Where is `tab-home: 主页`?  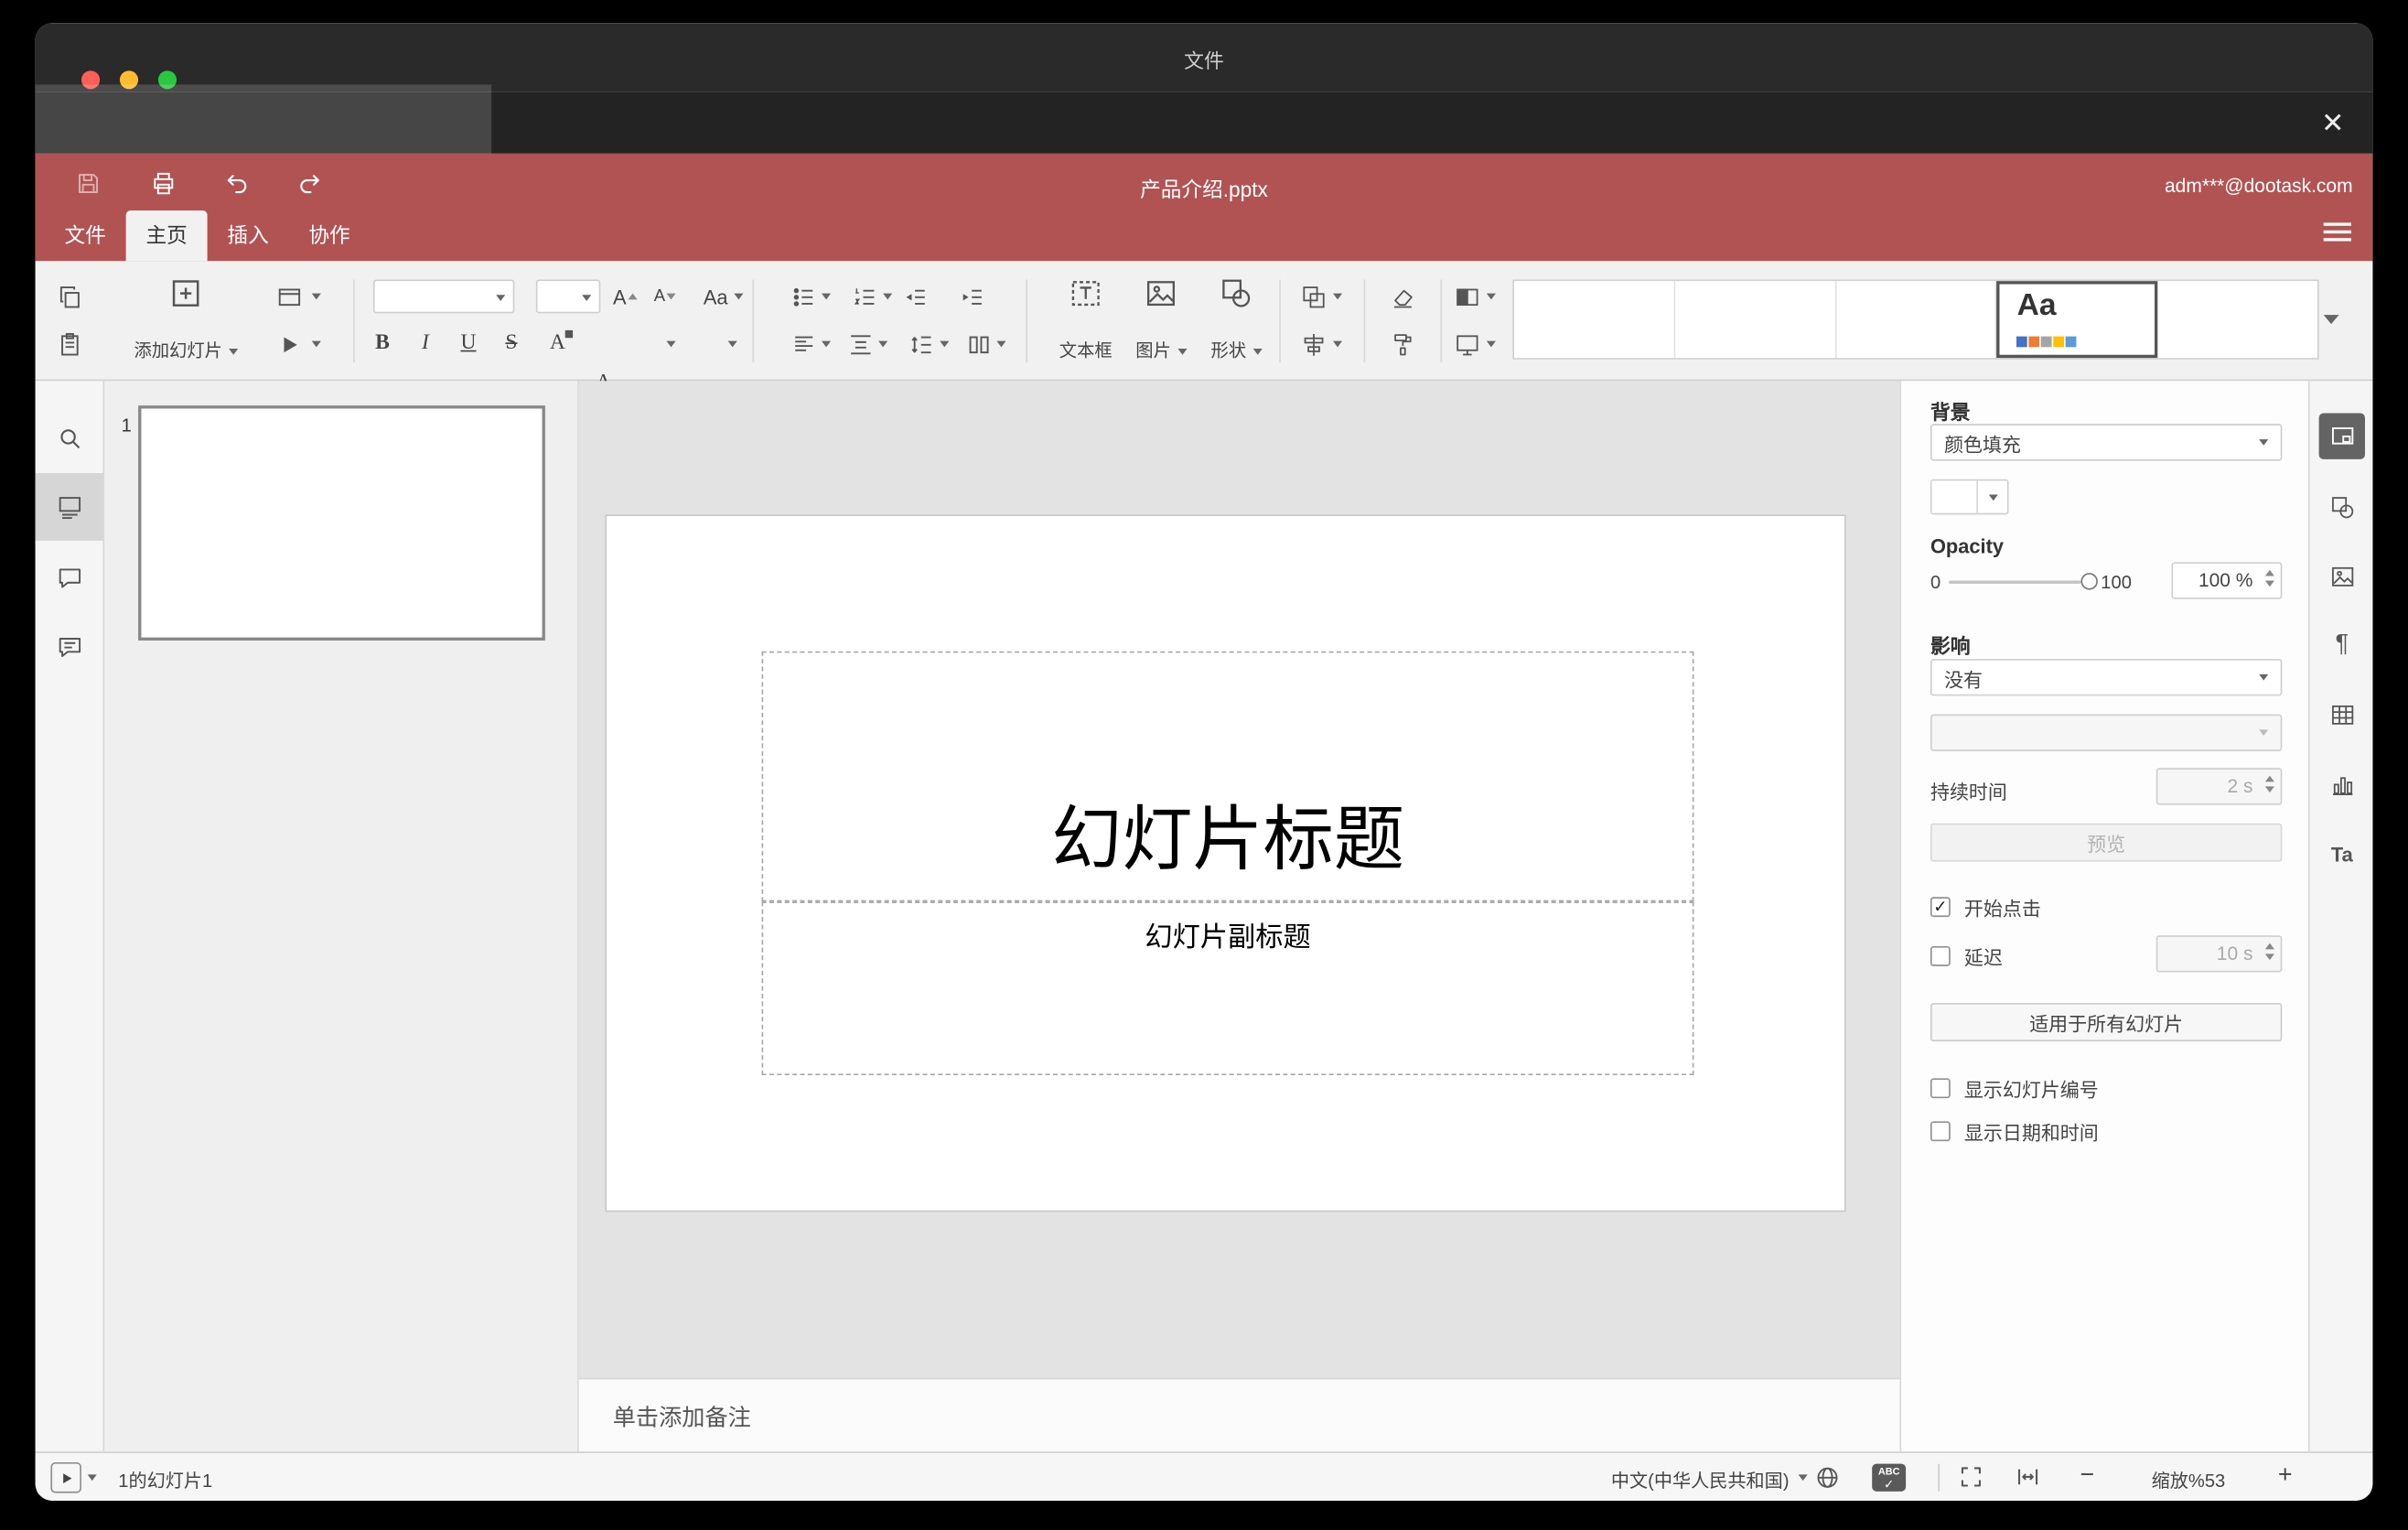
tab-home: 主页 is located at coordinates (166, 236).